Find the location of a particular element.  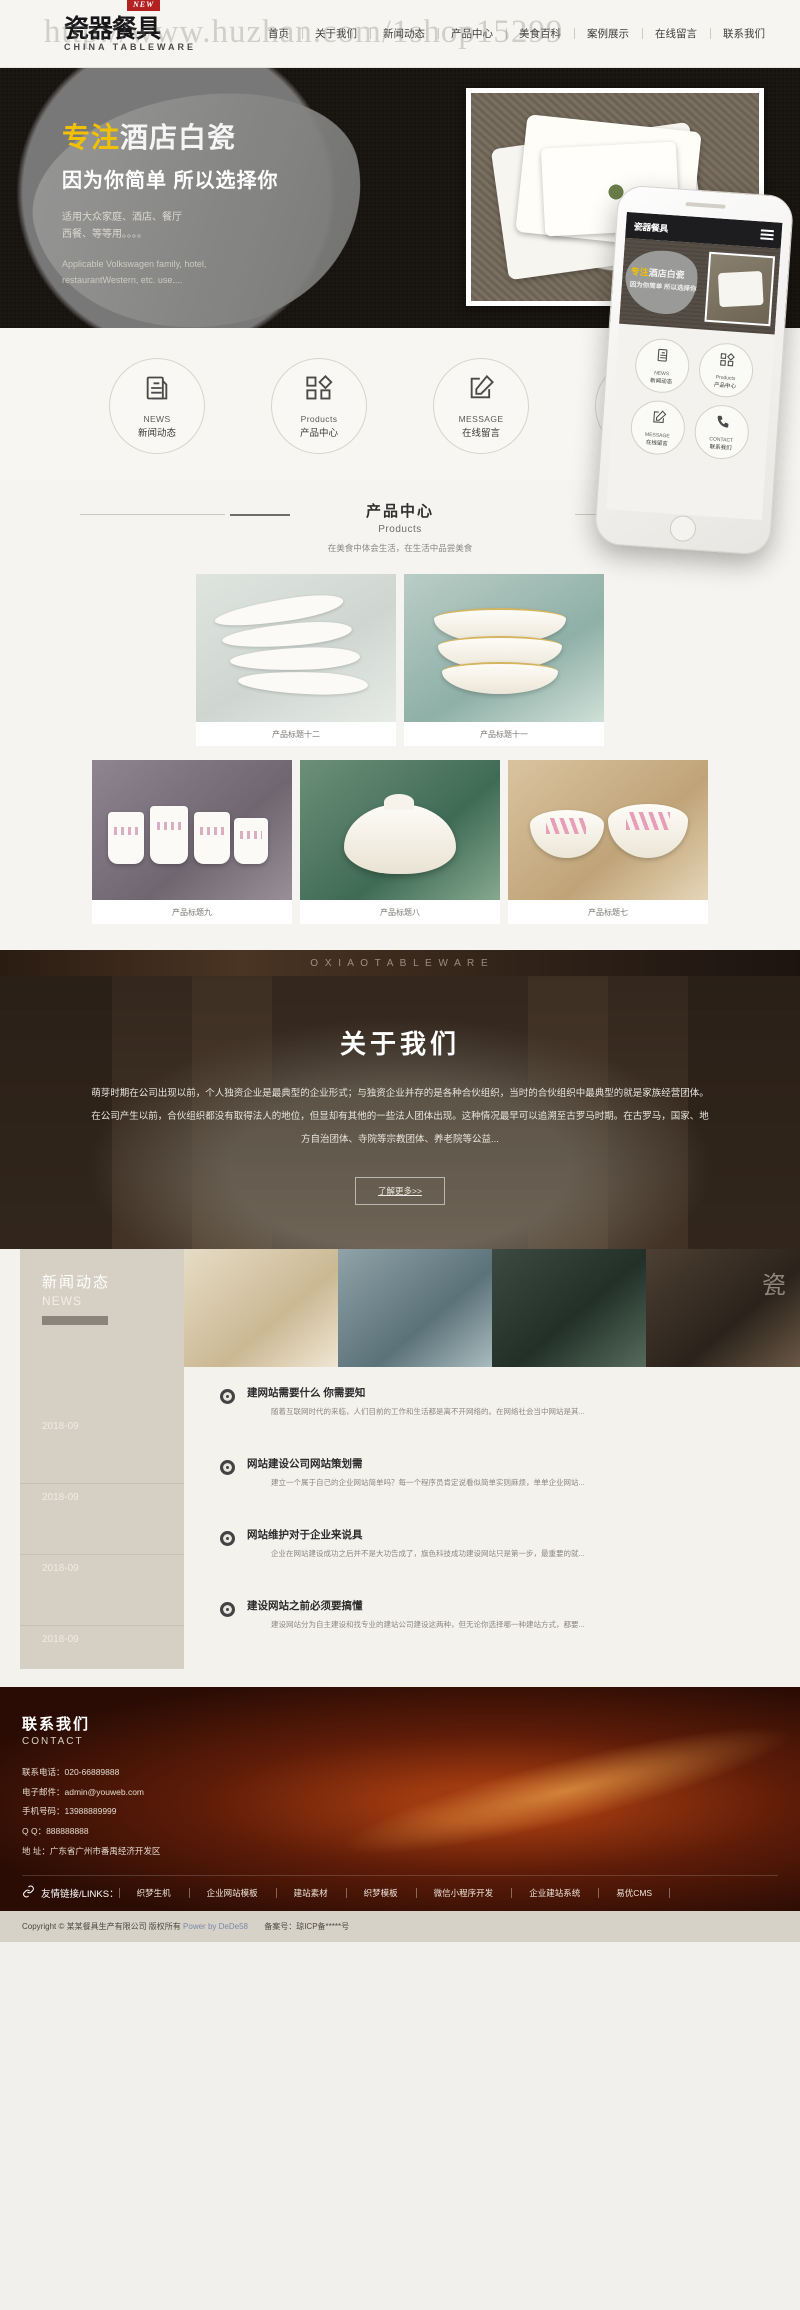

product-card: 产品标题七 is located at coordinates (608, 842).